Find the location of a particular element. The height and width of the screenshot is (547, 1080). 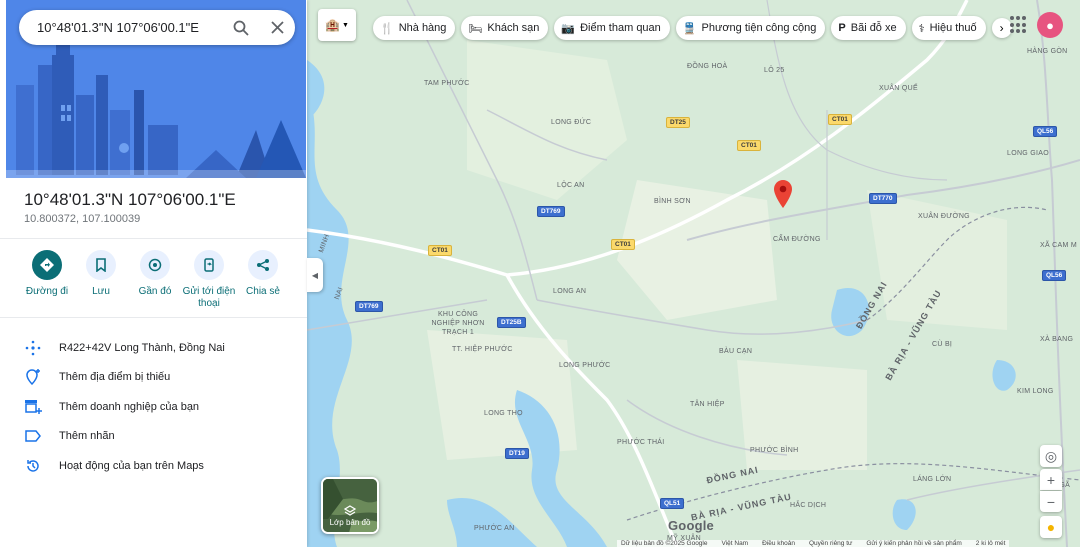

send-to-phone-button: Gửi tới điện thoại is located at coordinates (209, 280).